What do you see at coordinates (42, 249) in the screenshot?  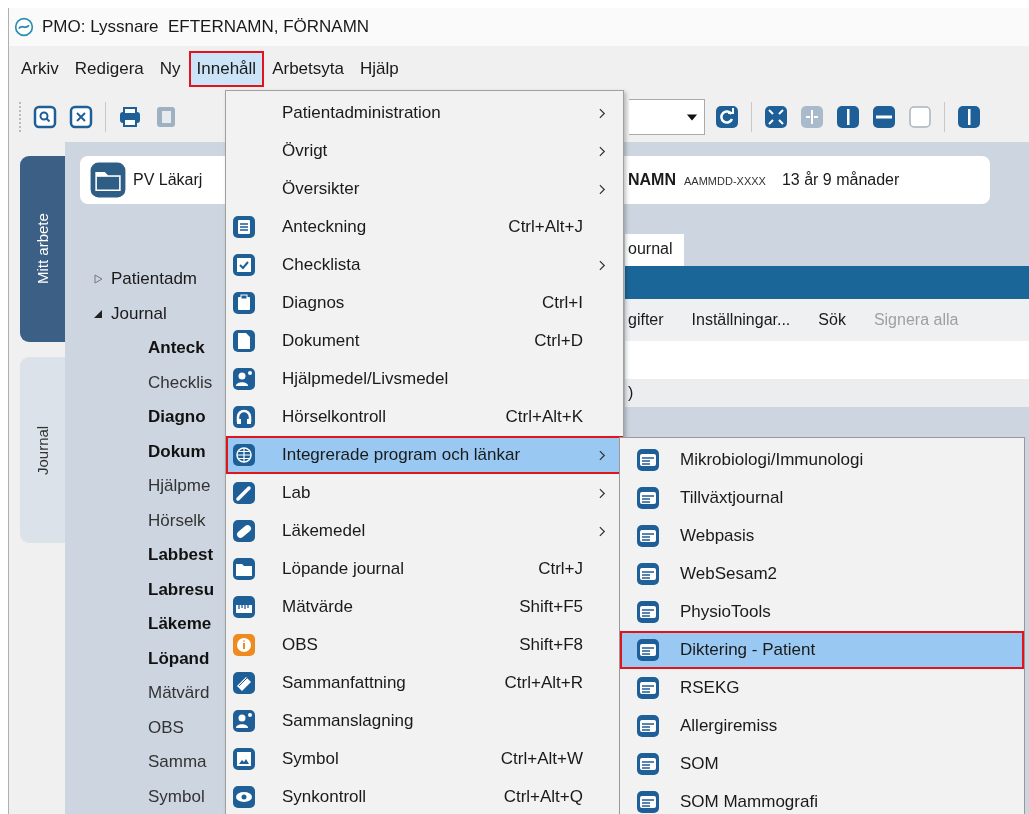 I see `side-tab: Mitt arbete` at bounding box center [42, 249].